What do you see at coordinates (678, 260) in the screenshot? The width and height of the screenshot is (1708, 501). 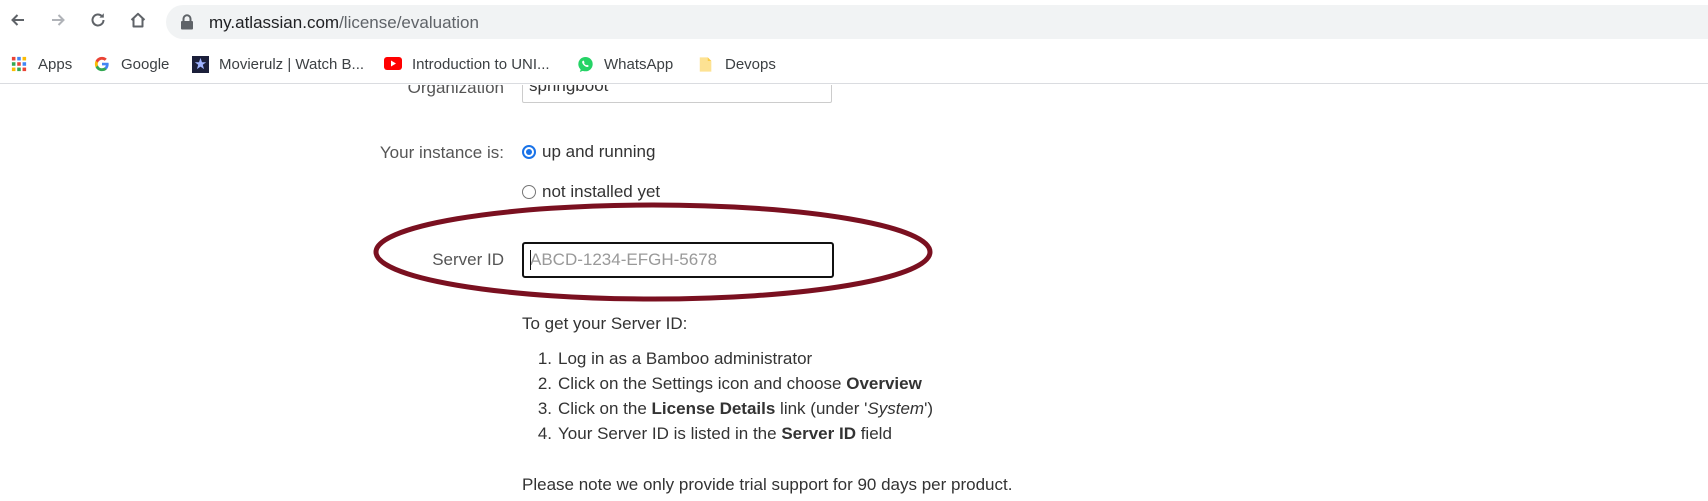 I see `server-id-input` at bounding box center [678, 260].